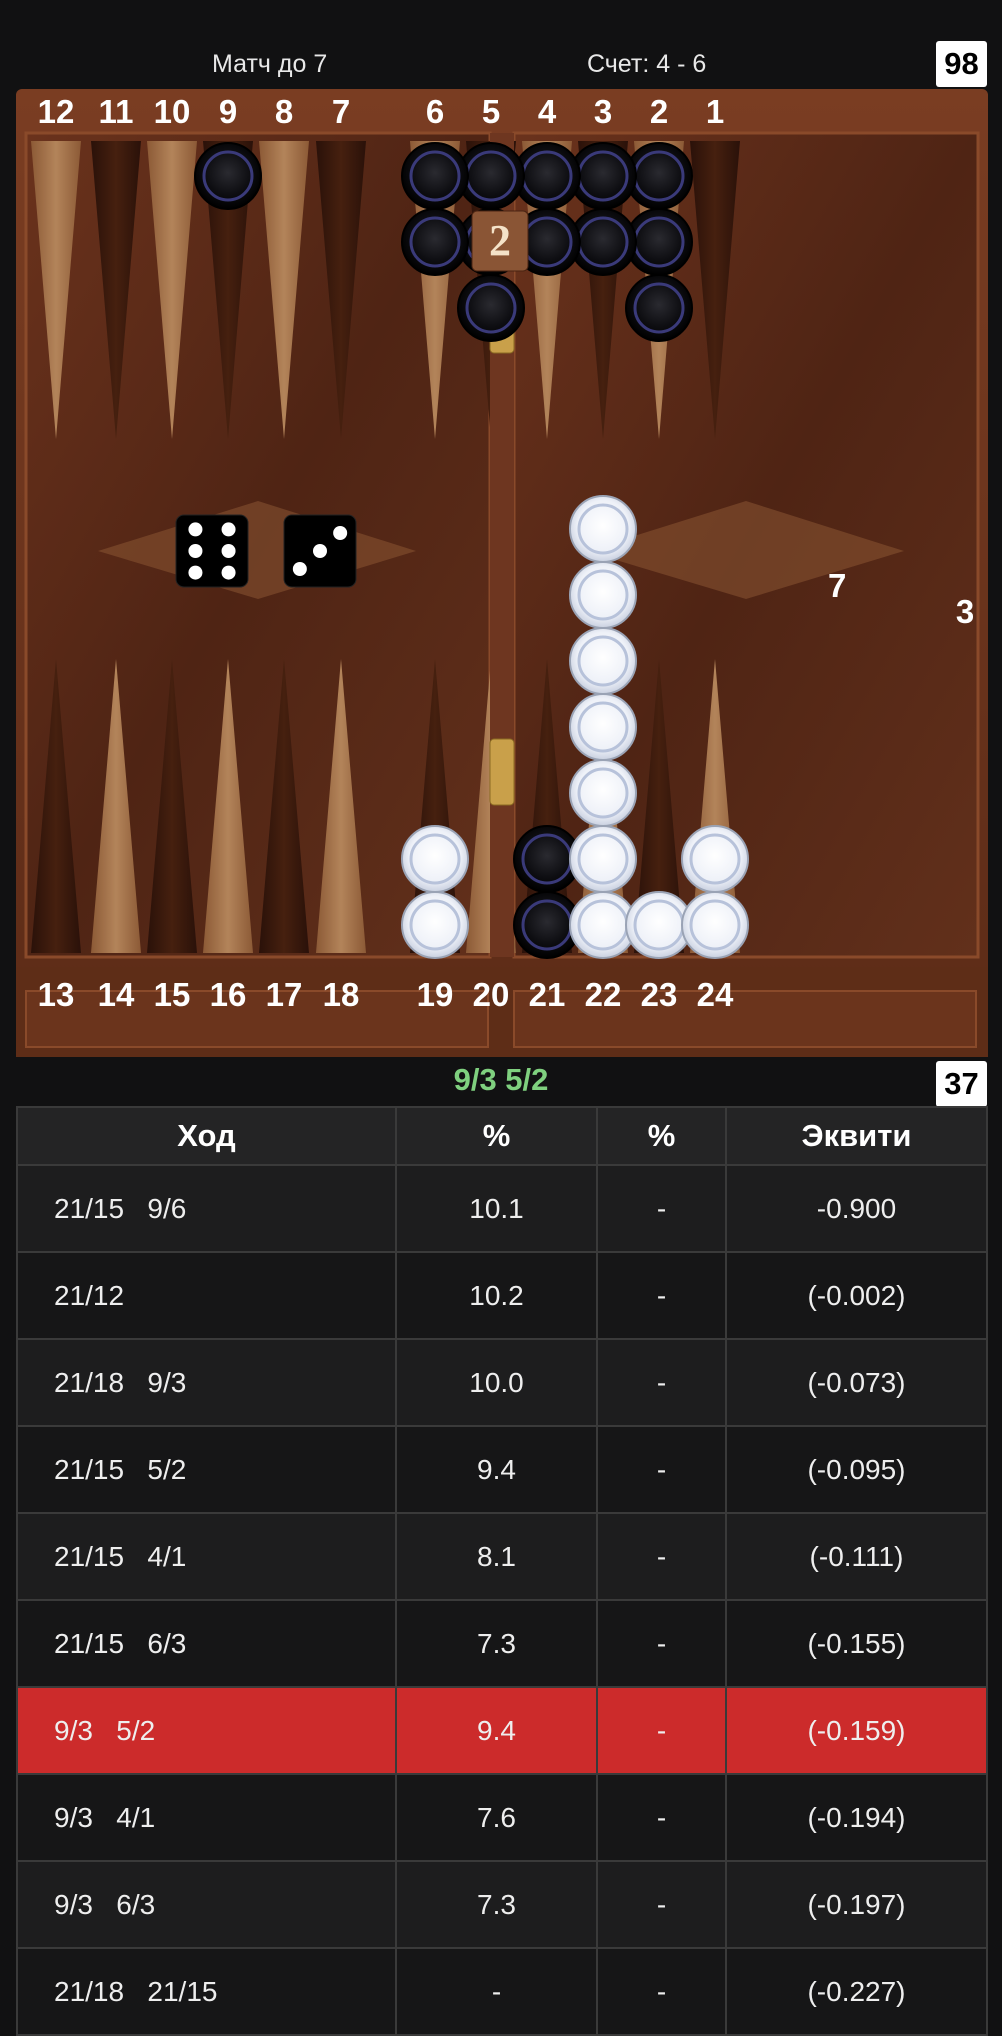 This screenshot has height=2036, width=1002. I want to click on point-number-bottom: 24, so click(715, 994).